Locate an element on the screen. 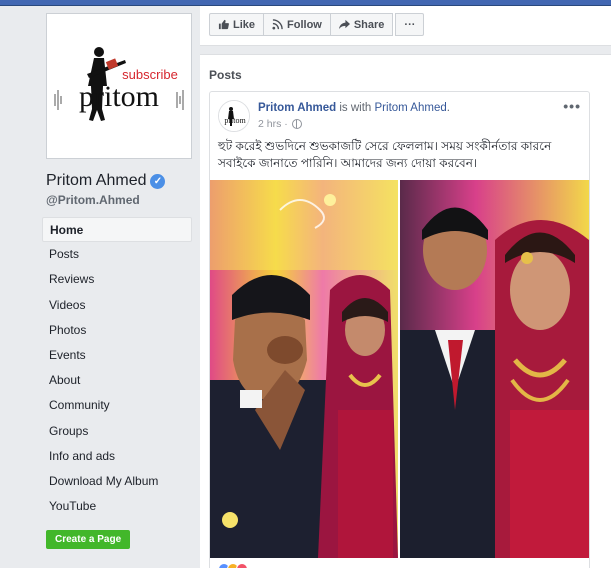  posts-heading: Posts is located at coordinates (225, 75).